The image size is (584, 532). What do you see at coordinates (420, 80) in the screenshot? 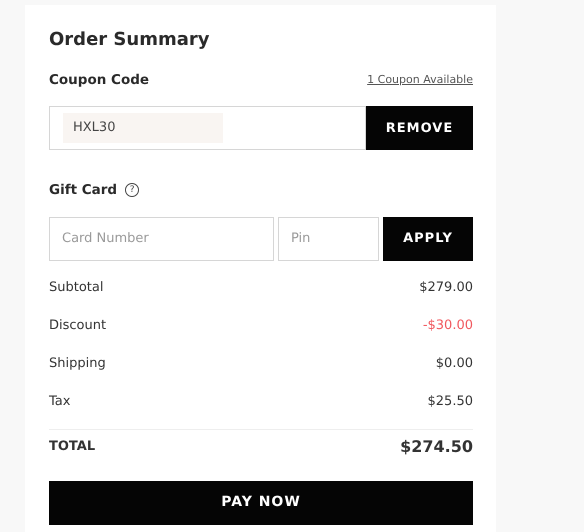
I see `coupons-available-link: 1 Coupon Available` at bounding box center [420, 80].